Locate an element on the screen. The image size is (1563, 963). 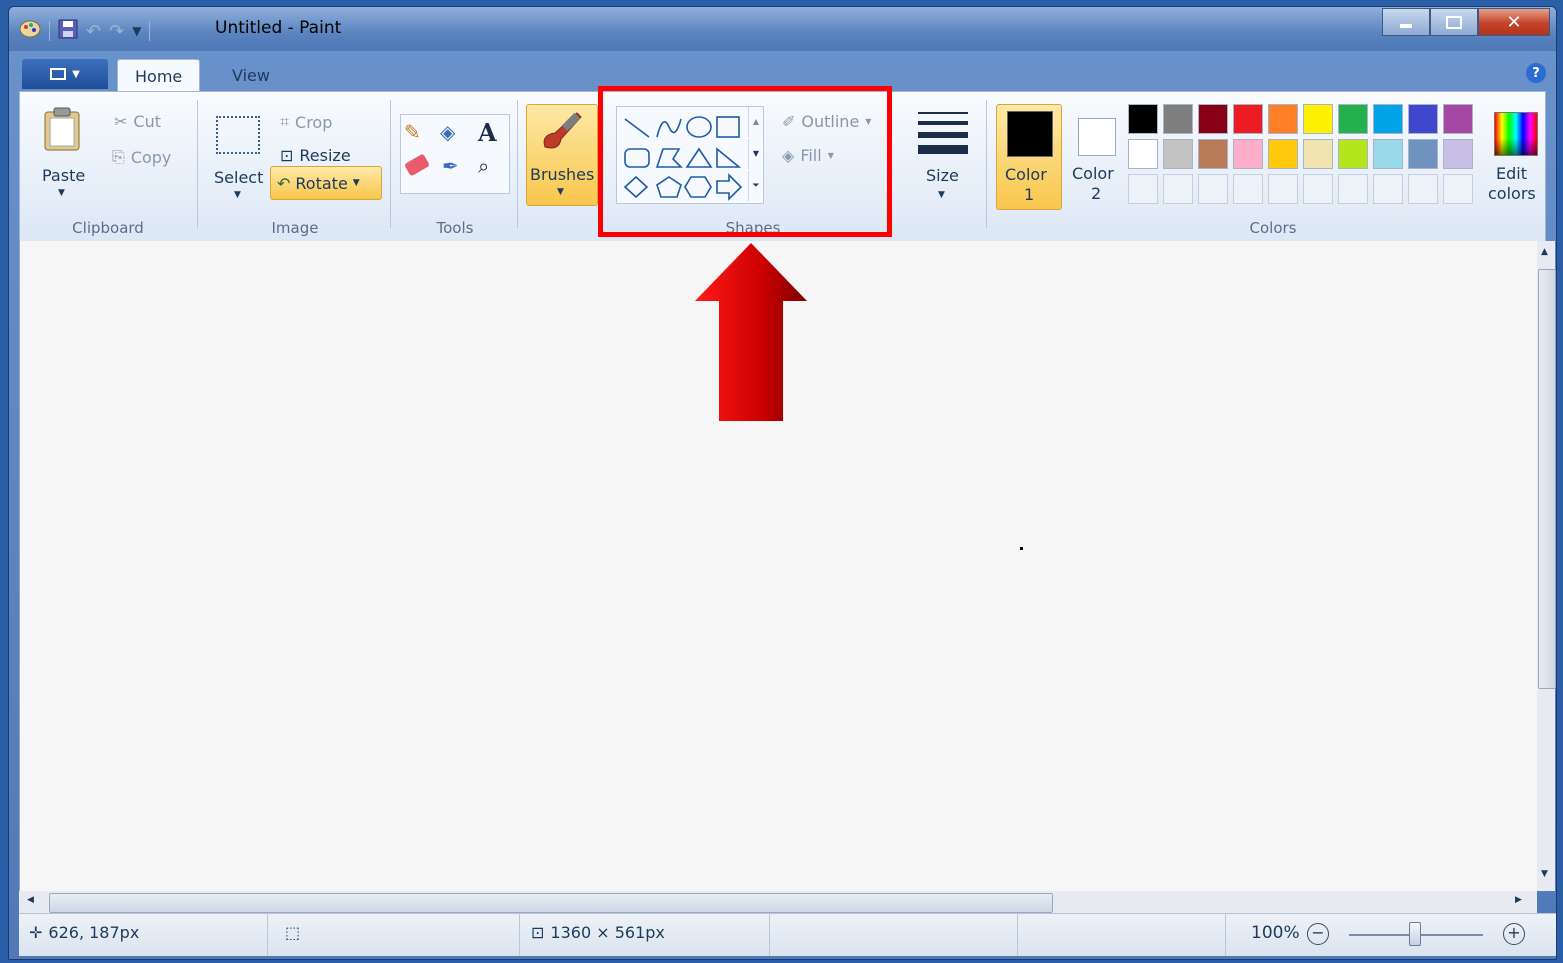
edit-colors-label-line2: colors is located at coordinates (1512, 193).